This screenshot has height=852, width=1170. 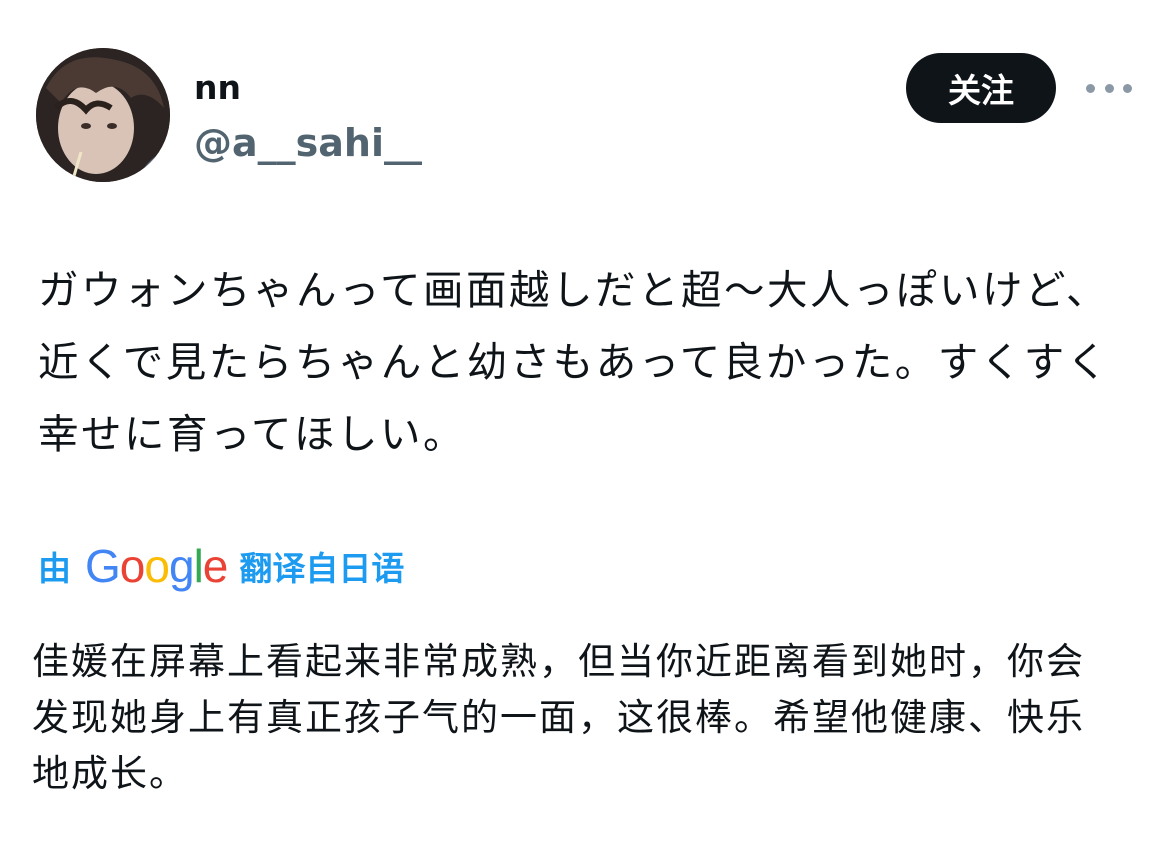 What do you see at coordinates (181, 566) in the screenshot?
I see `google-letter: g` at bounding box center [181, 566].